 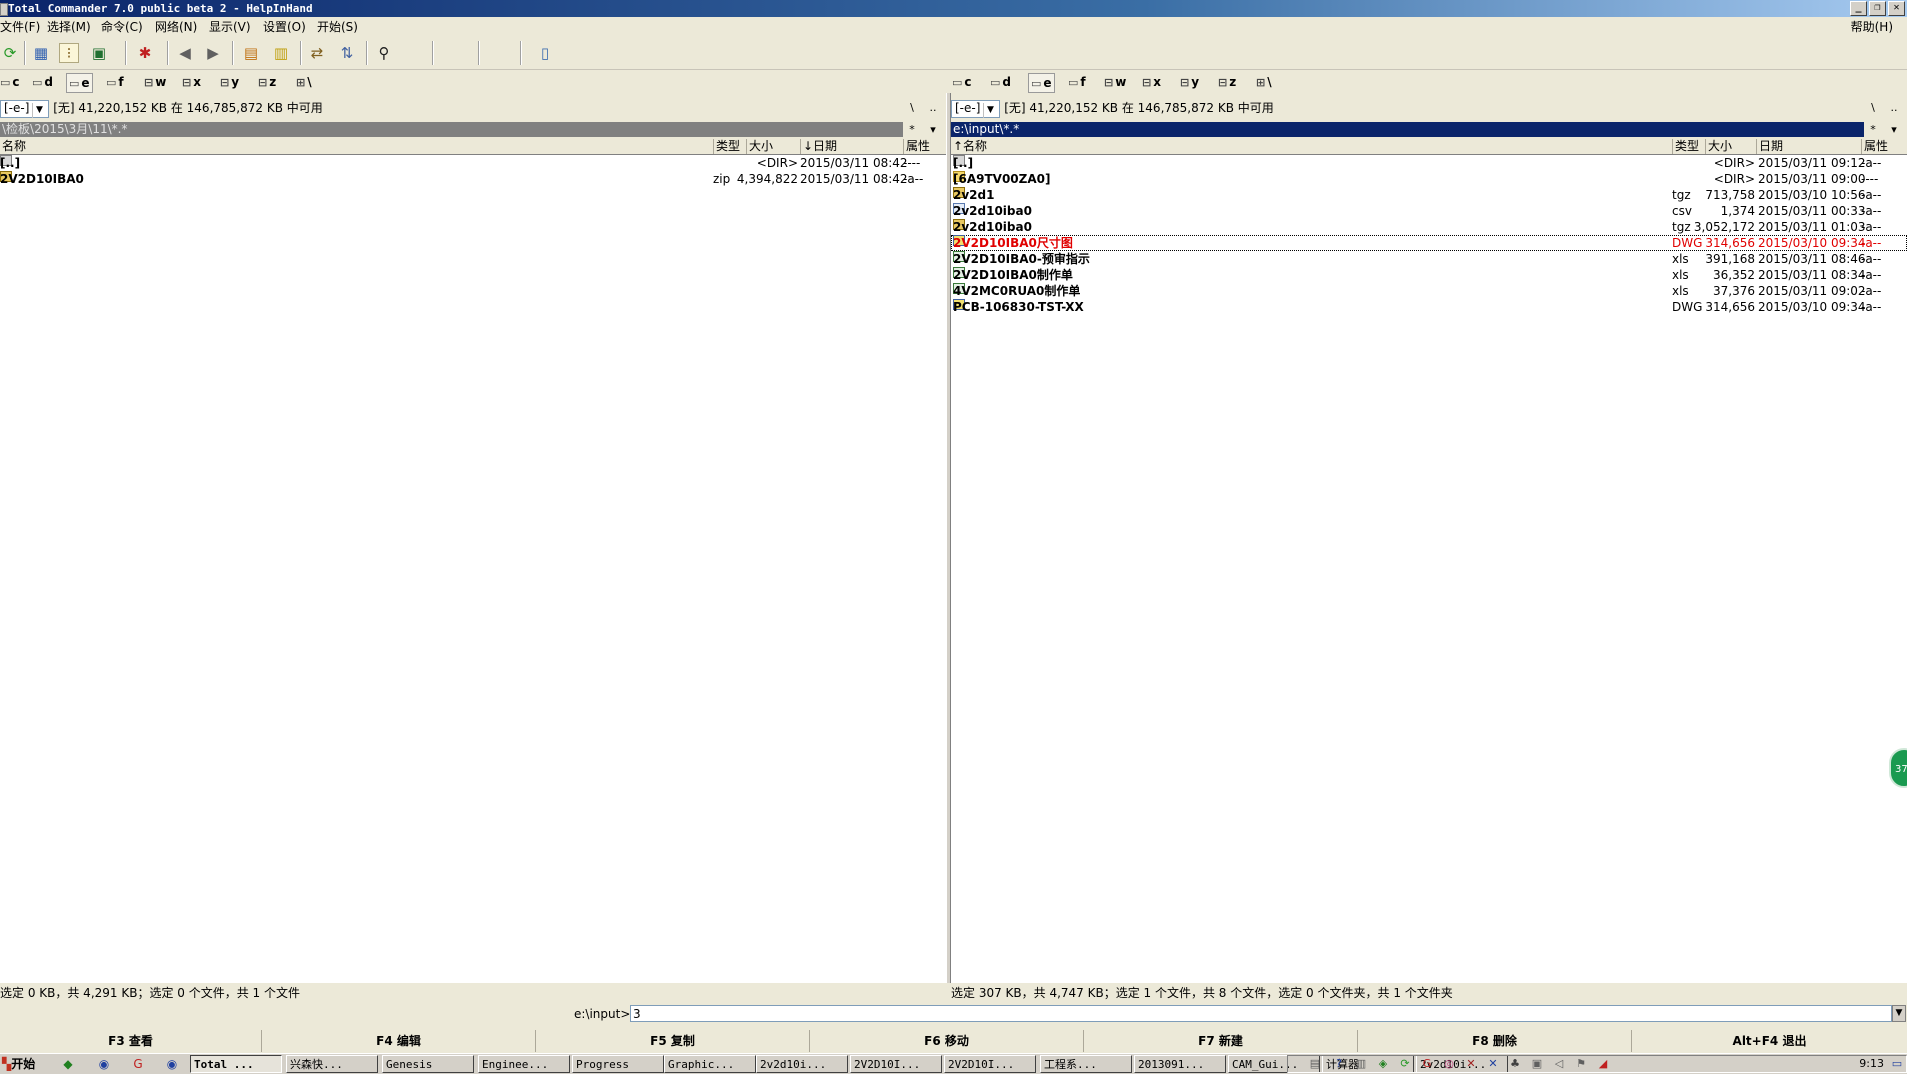 I want to click on left-root-button: \, so click(x=912, y=107).